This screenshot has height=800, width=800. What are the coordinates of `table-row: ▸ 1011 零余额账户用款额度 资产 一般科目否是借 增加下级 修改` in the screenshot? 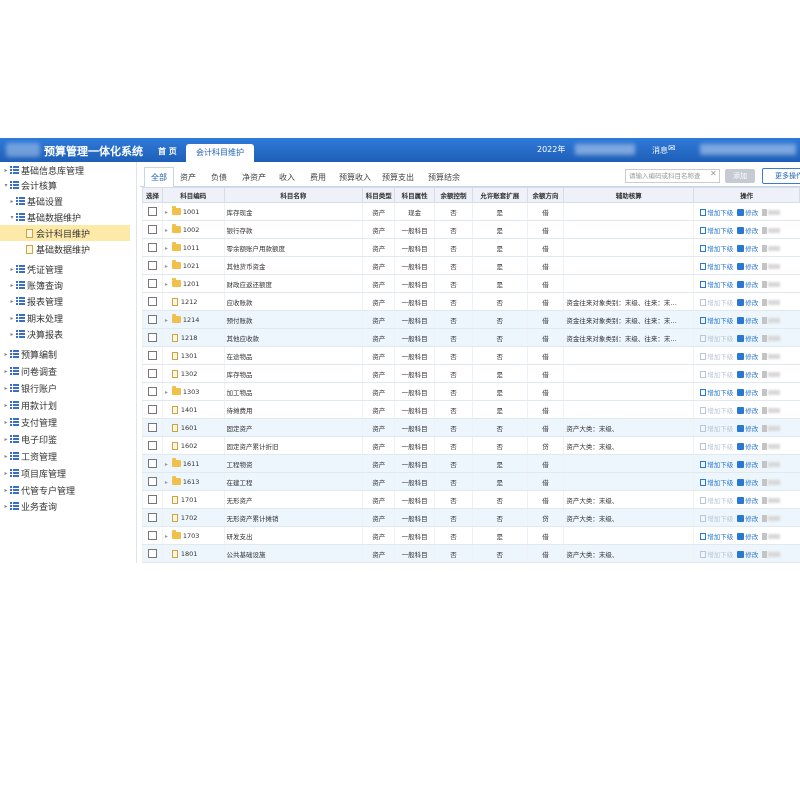 It's located at (471, 247).